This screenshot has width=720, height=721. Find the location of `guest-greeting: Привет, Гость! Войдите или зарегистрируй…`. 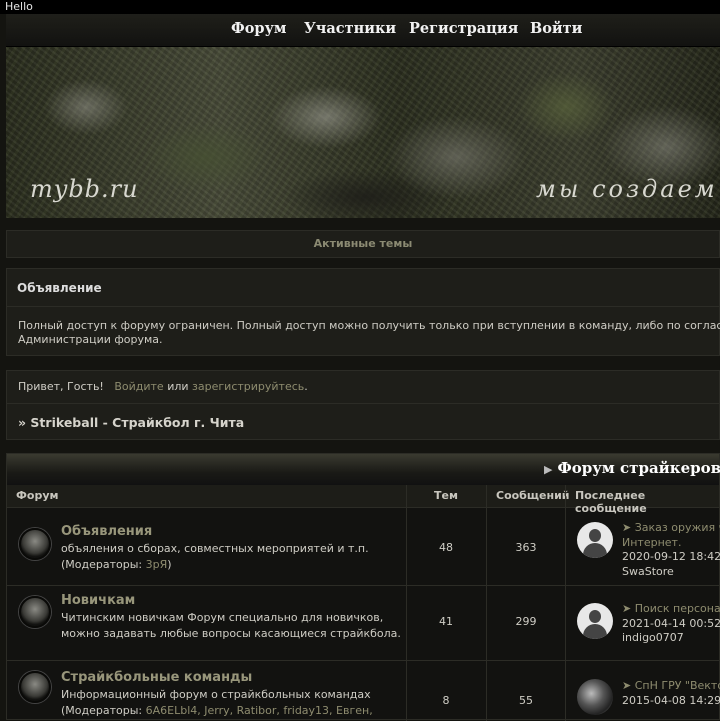

guest-greeting: Привет, Гость! Войдите или зарегистрируй… is located at coordinates (163, 386).